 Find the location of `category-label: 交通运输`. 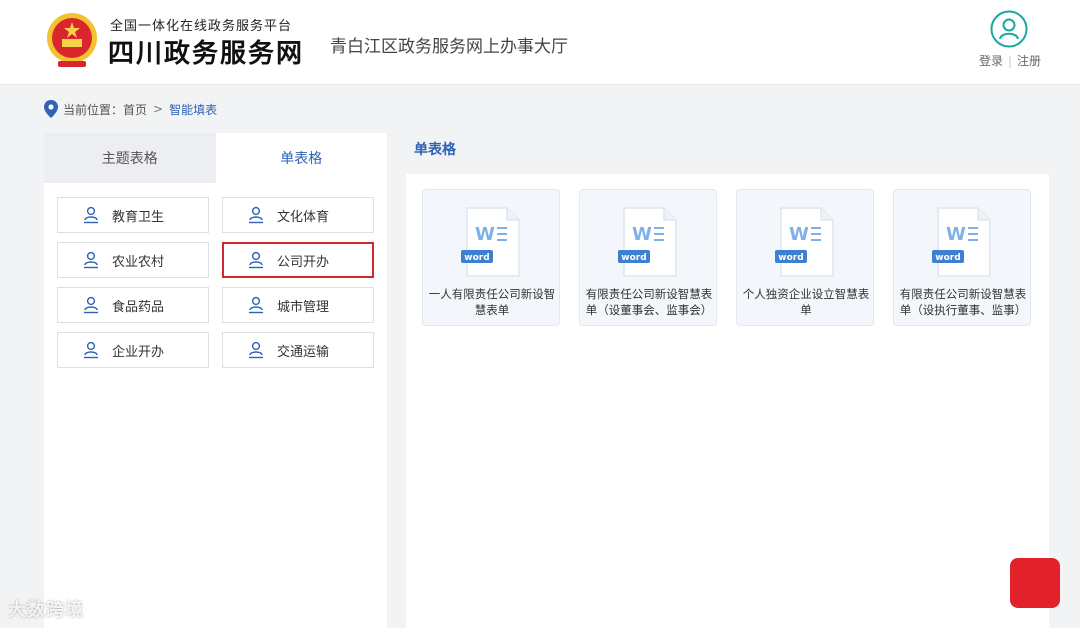

category-label: 交通运输 is located at coordinates (303, 352).